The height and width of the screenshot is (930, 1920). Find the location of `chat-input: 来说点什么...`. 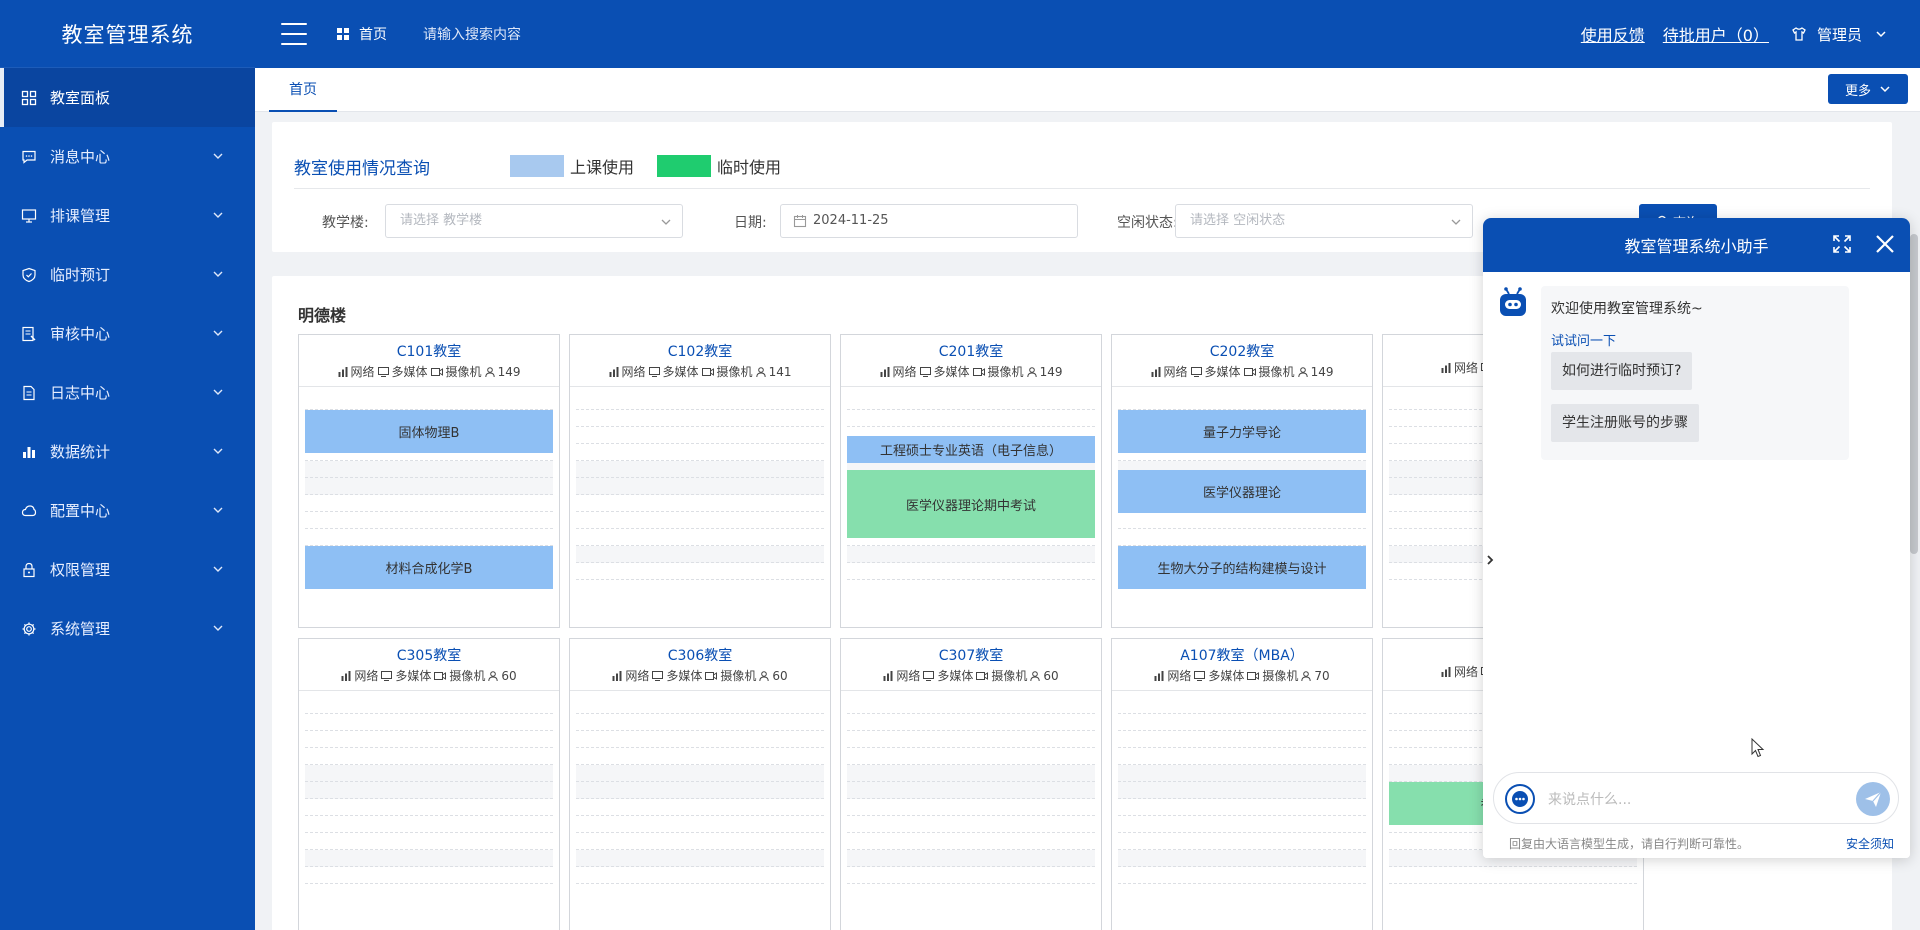

chat-input: 来说点什么... is located at coordinates (1696, 798).